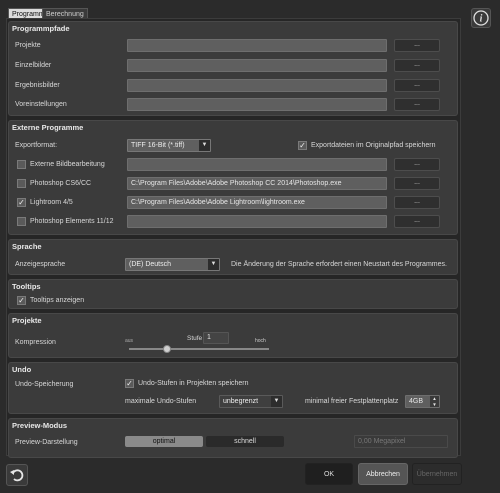  I want to click on label-lightroom: Lightroom 4/5, so click(51, 202).